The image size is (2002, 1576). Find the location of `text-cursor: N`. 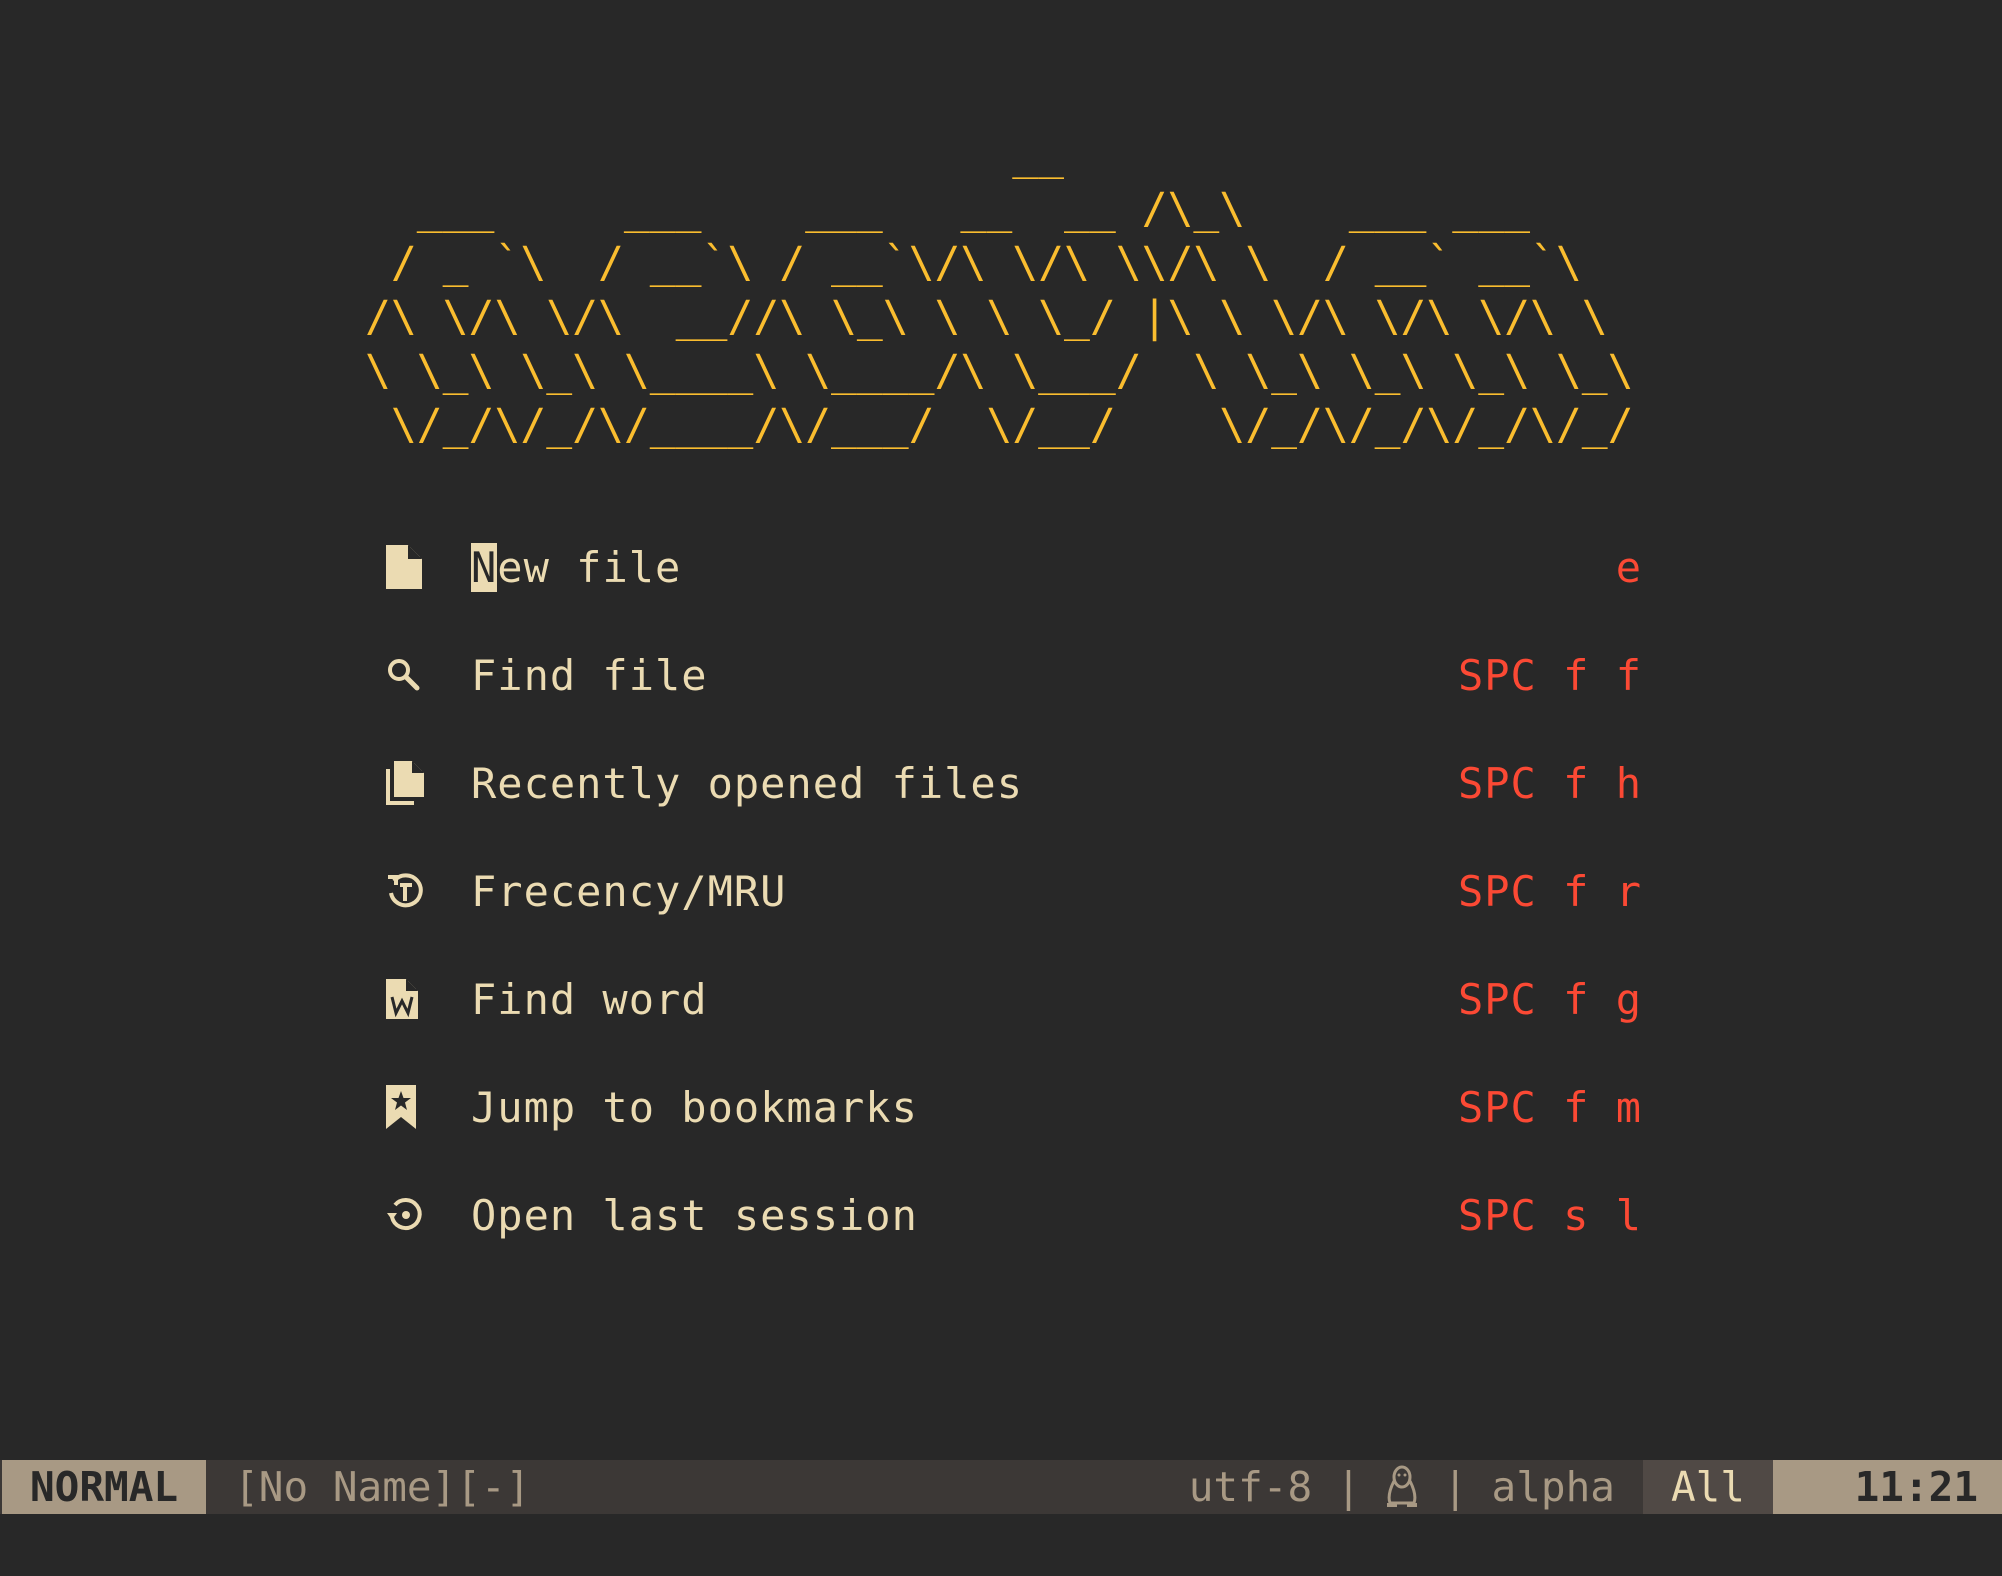

text-cursor: N is located at coordinates (484, 567).